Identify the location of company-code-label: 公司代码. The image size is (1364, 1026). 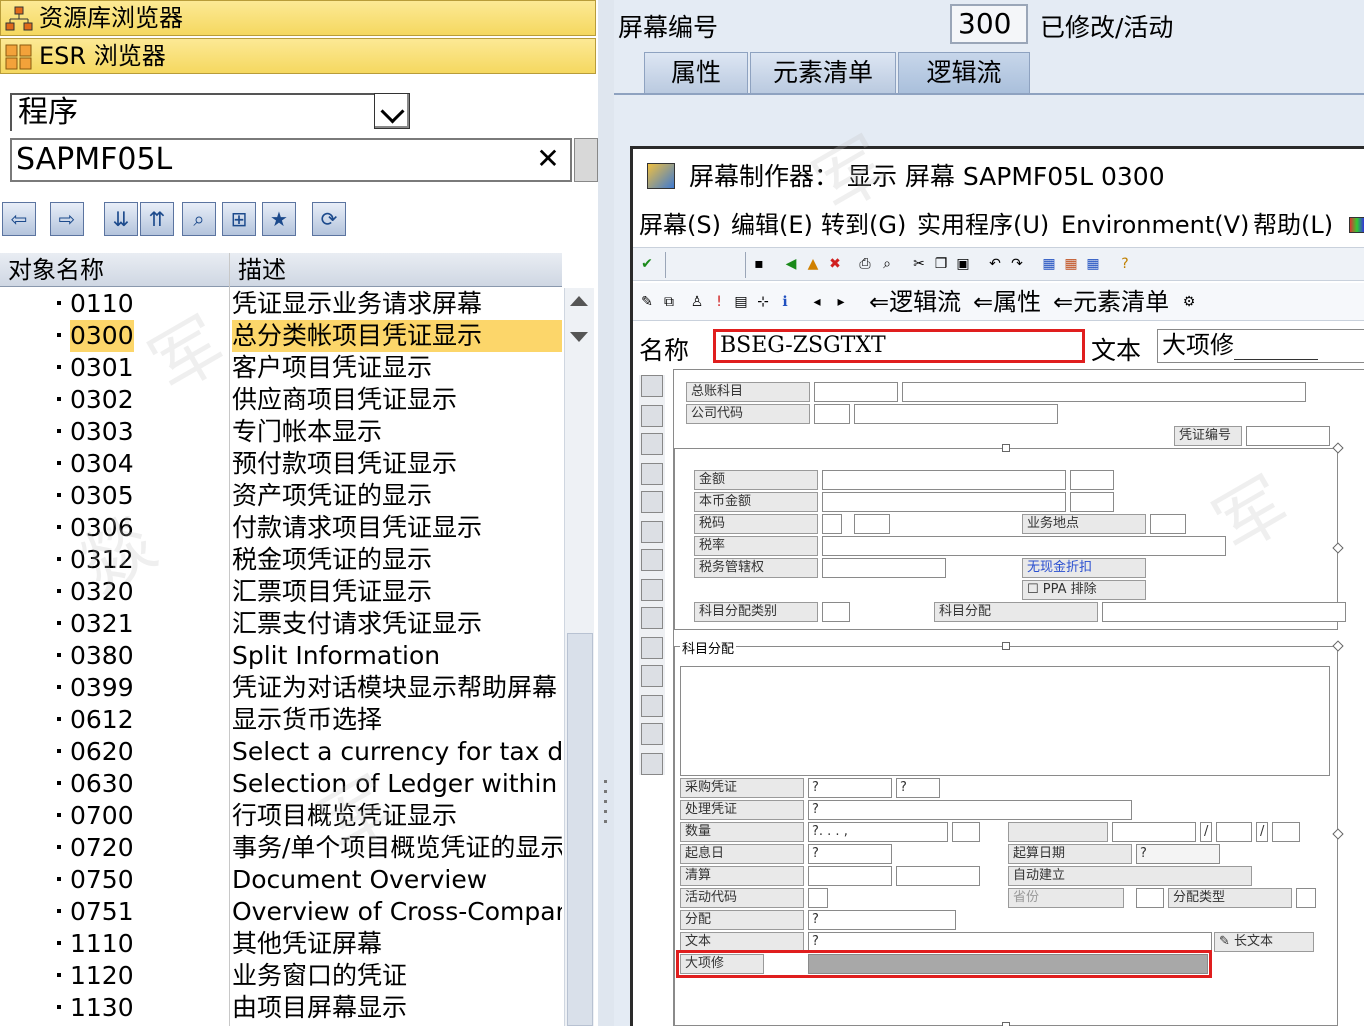
(748, 414).